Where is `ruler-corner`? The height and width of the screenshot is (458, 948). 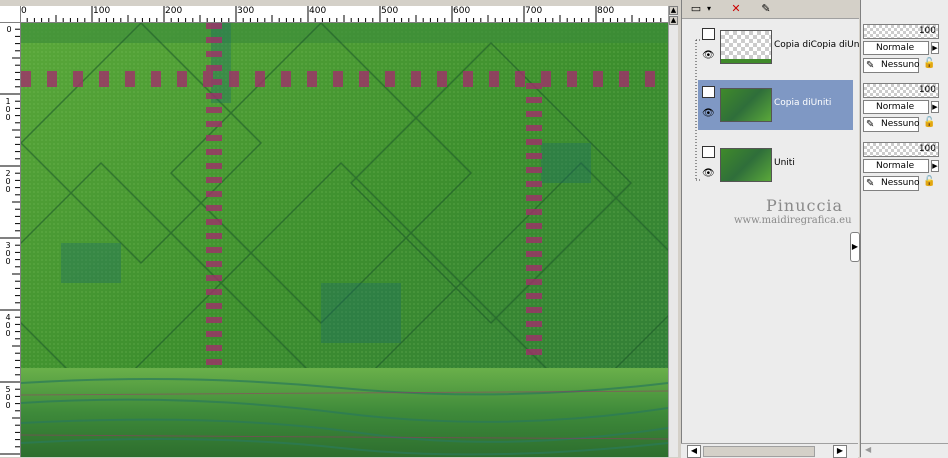
ruler-corner is located at coordinates (10, 14).